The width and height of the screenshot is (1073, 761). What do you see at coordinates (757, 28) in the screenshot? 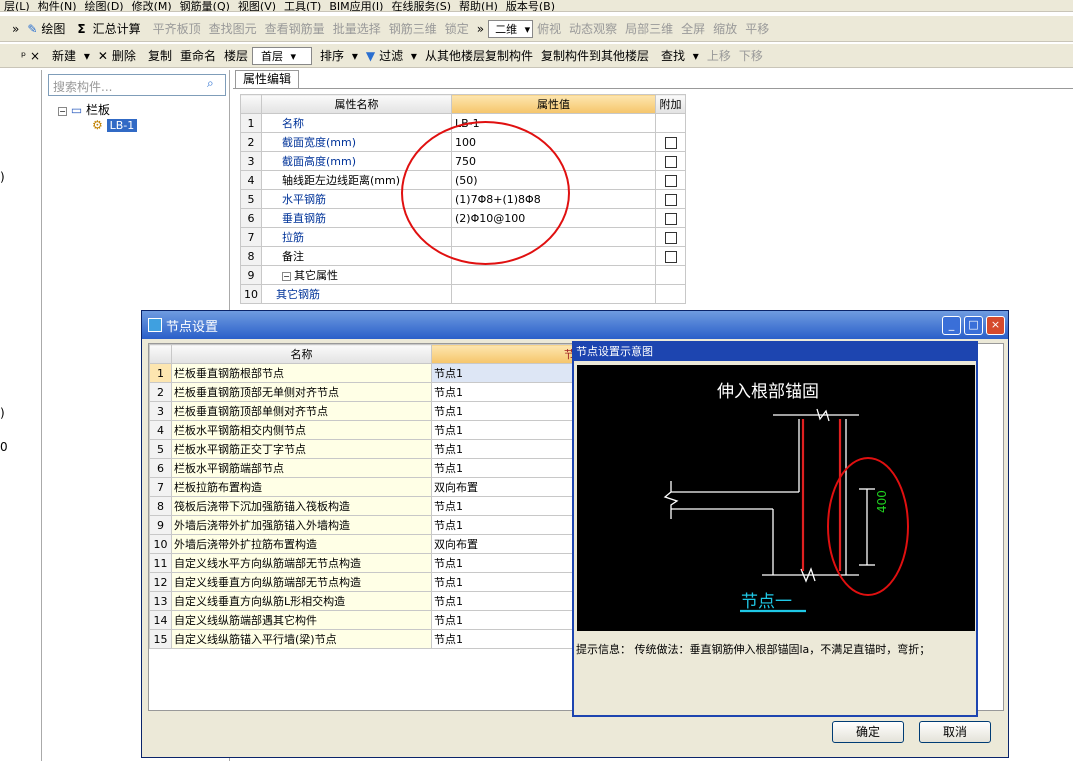
I see `pan-button: 平移` at bounding box center [757, 28].